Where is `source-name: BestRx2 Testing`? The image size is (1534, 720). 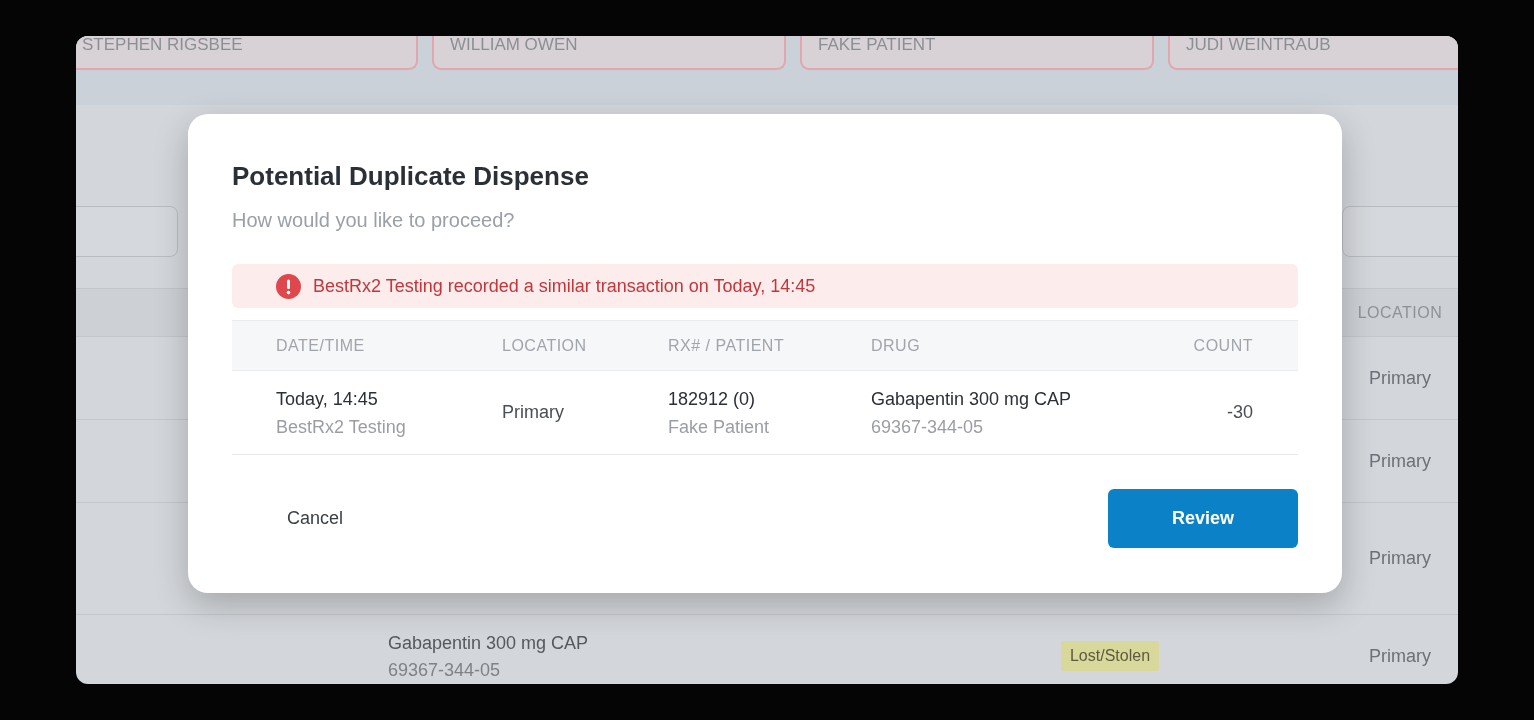 source-name: BestRx2 Testing is located at coordinates (341, 426).